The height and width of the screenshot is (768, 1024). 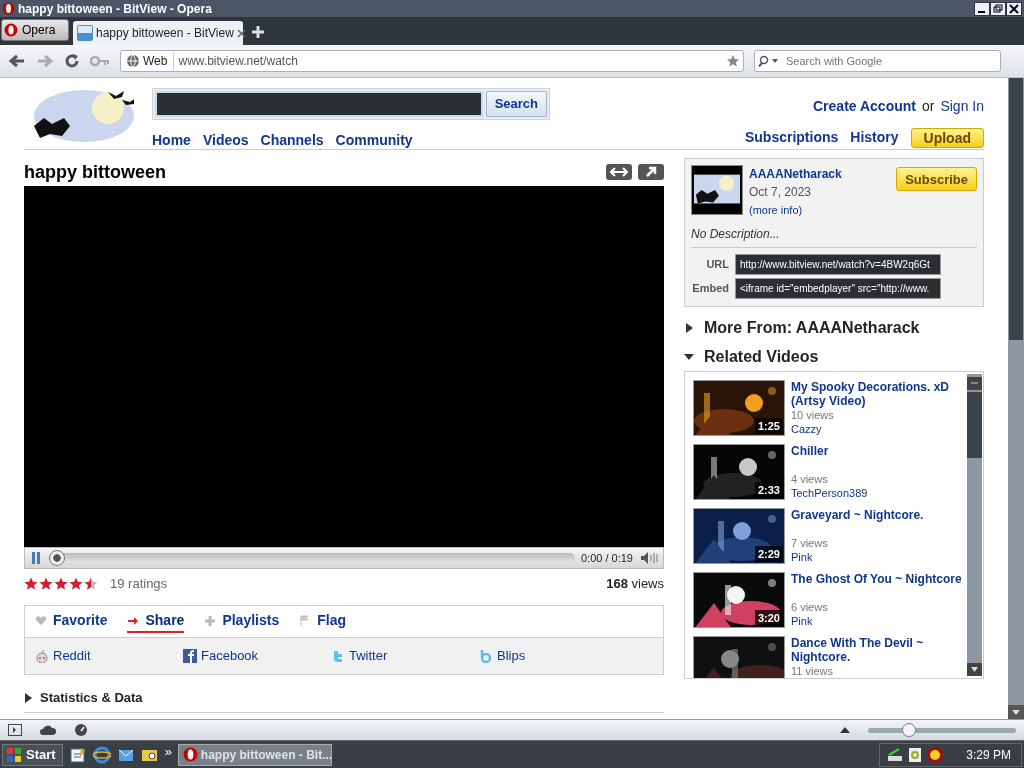 What do you see at coordinates (319, 104) in the screenshot?
I see `search-field` at bounding box center [319, 104].